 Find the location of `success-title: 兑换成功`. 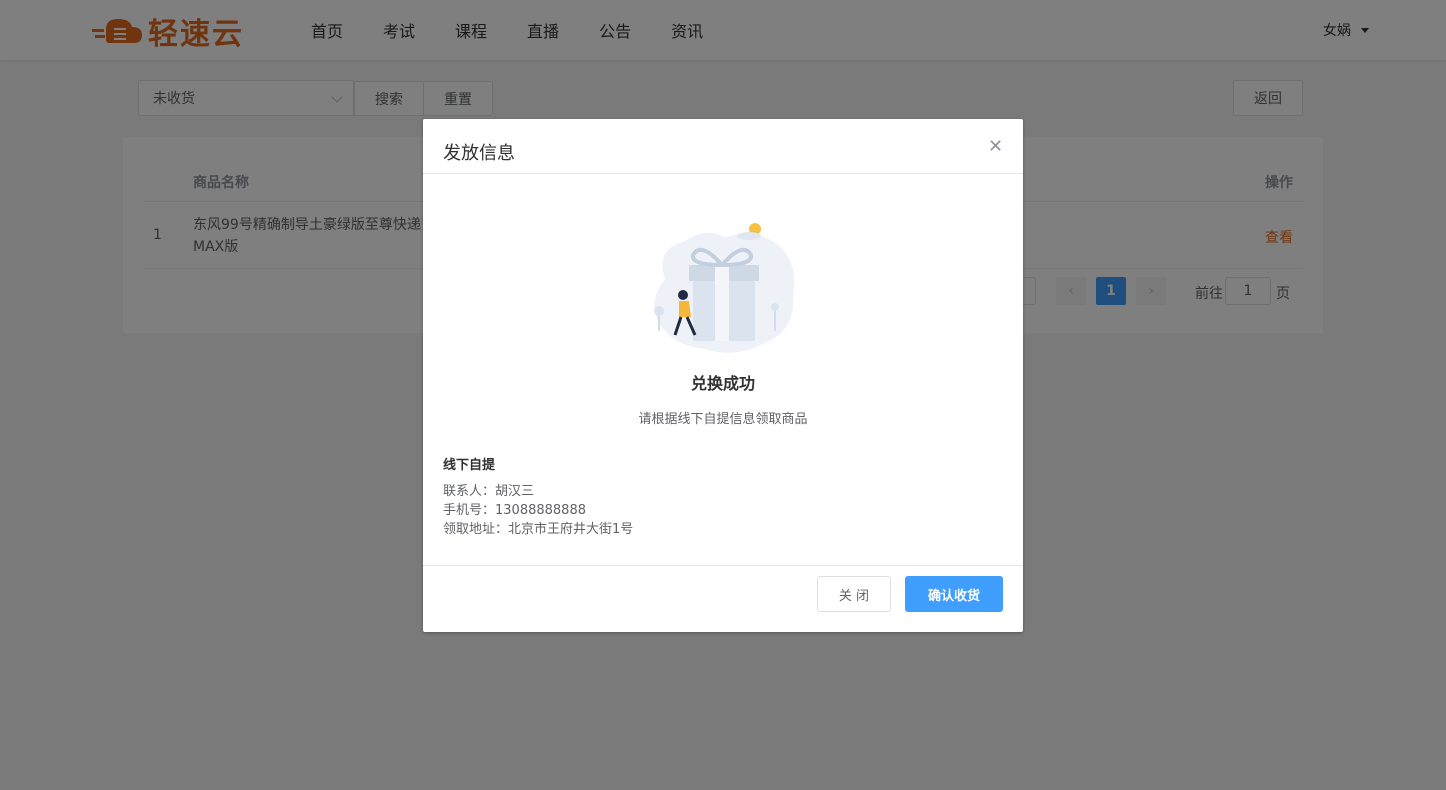

success-title: 兑换成功 is located at coordinates (722, 383).